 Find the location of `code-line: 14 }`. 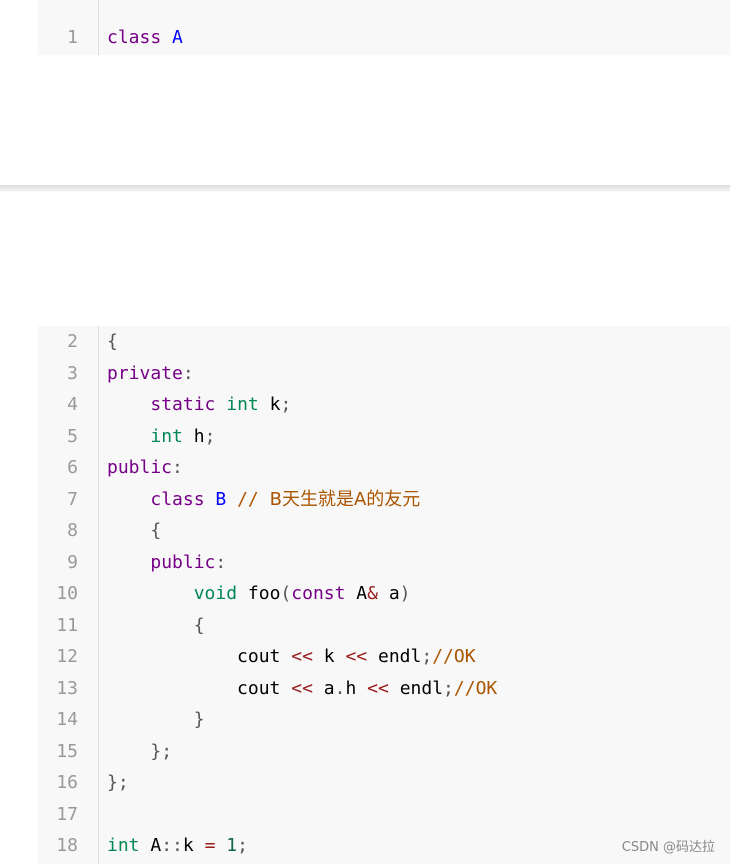

code-line: 14 } is located at coordinates (384, 720).